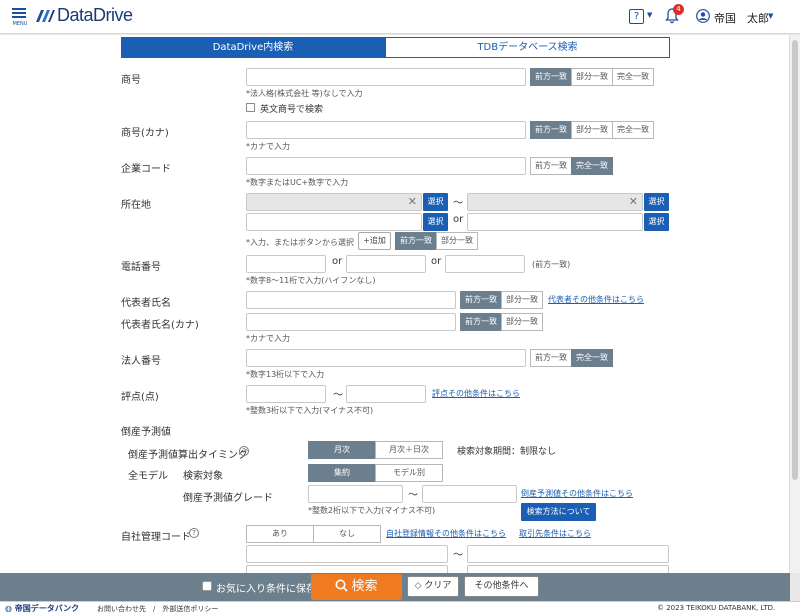 Image resolution: width=800 pixels, height=616 pixels. I want to click on corp-number-match-mode: 前方一致 完全一致, so click(571, 358).